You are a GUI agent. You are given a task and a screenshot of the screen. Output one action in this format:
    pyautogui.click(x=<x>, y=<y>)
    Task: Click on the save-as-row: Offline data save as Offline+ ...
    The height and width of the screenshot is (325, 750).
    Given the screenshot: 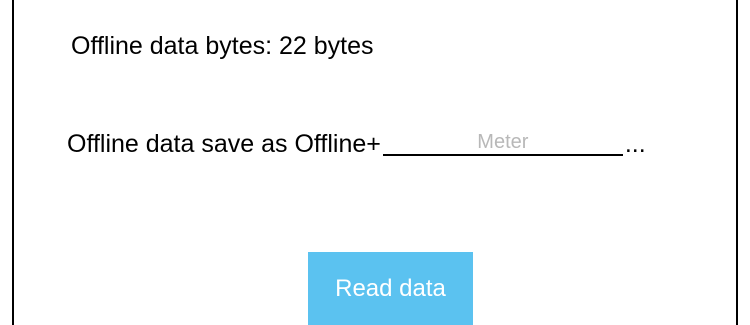 What is the action you would take?
    pyautogui.click(x=356, y=144)
    